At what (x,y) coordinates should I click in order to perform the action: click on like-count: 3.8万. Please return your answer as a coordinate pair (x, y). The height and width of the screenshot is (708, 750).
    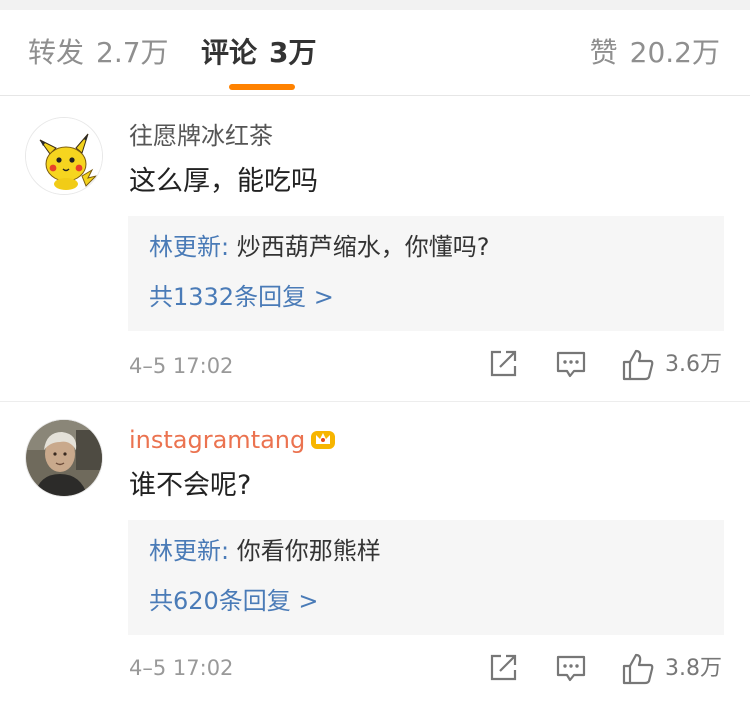
    Looking at the image, I should click on (693, 668).